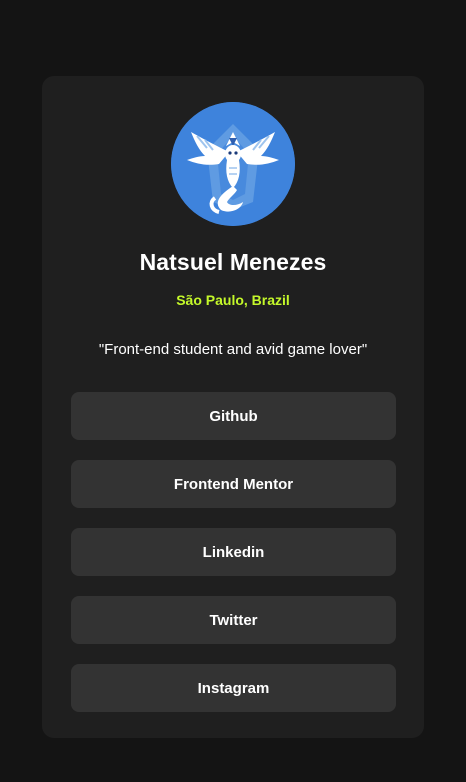 This screenshot has width=466, height=782. I want to click on lugia-avatar-icon, so click(233, 164).